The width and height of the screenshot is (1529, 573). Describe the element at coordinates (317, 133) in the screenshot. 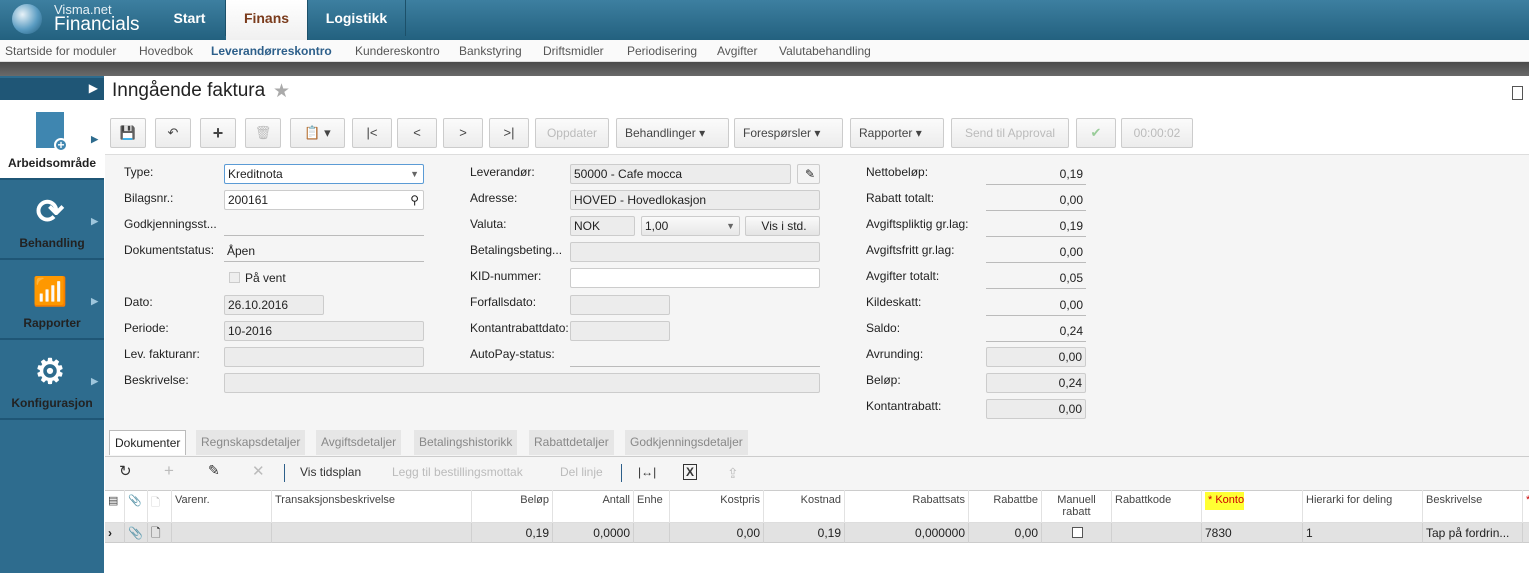

I see `paste-button: 📋 ▾` at that location.